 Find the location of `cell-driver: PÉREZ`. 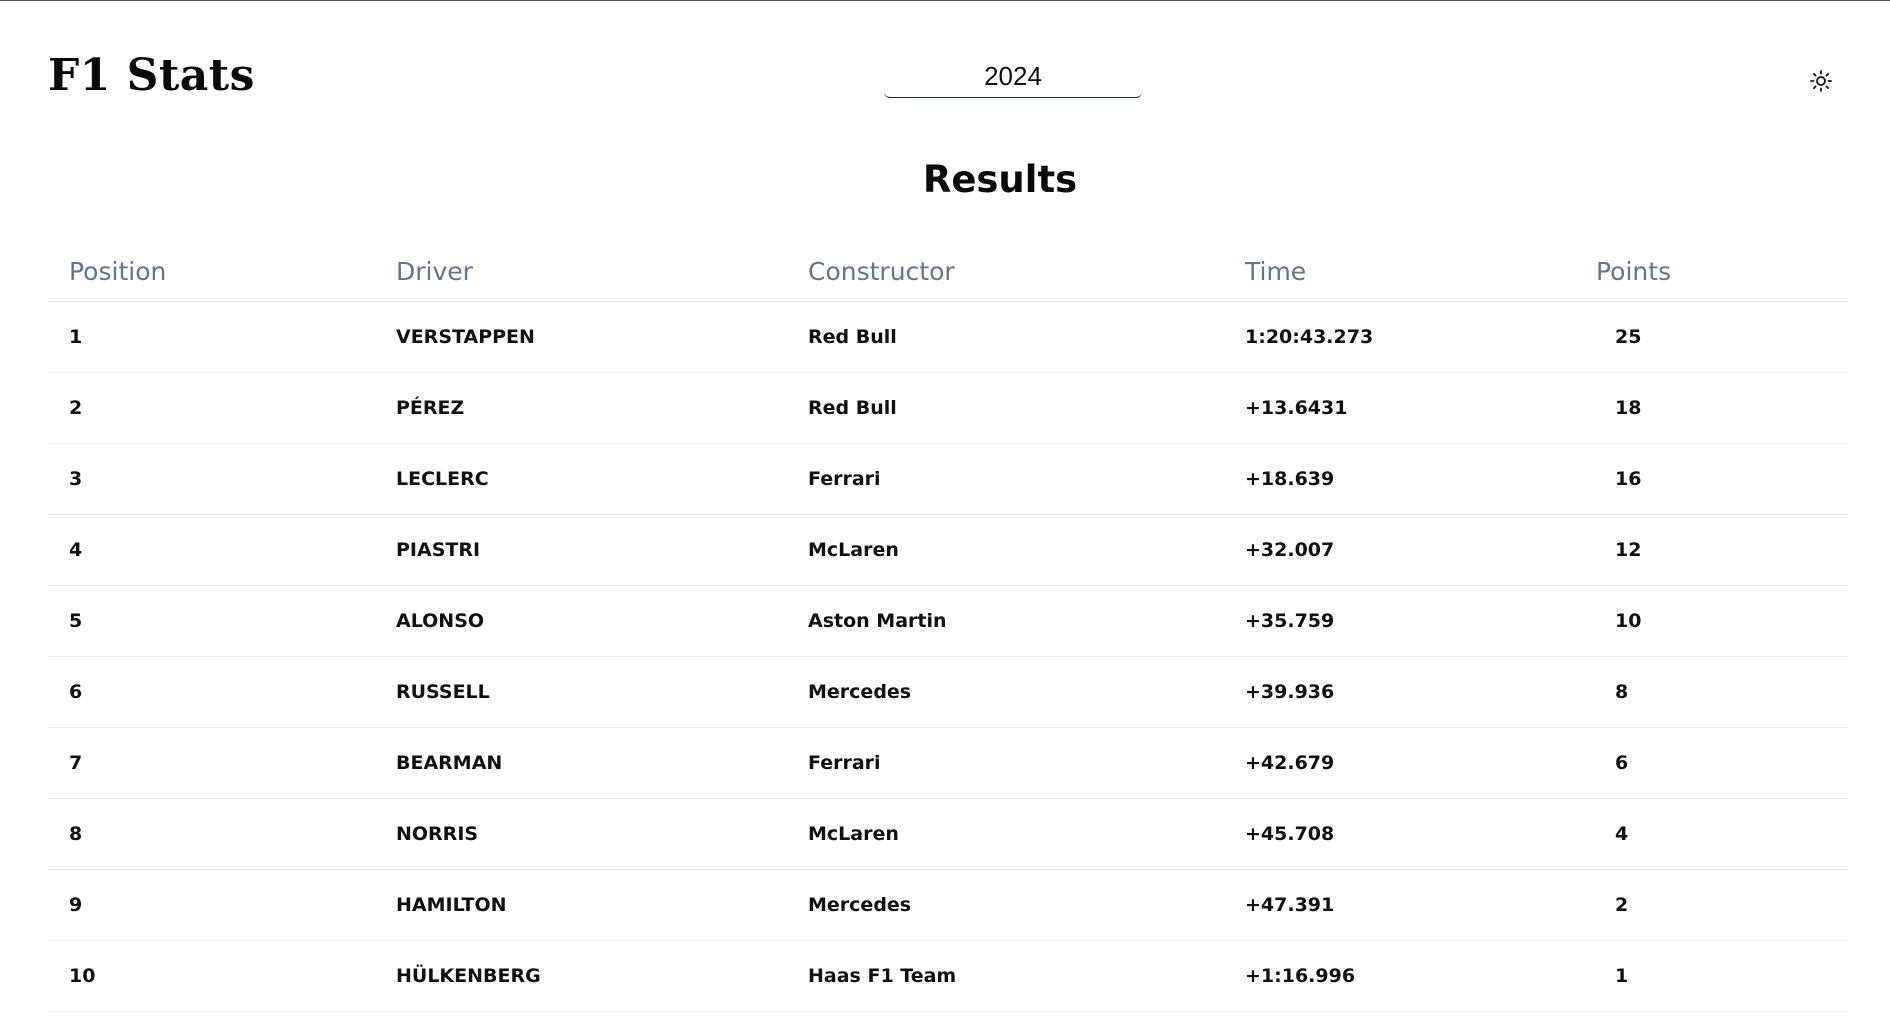

cell-driver: PÉREZ is located at coordinates (581, 408).